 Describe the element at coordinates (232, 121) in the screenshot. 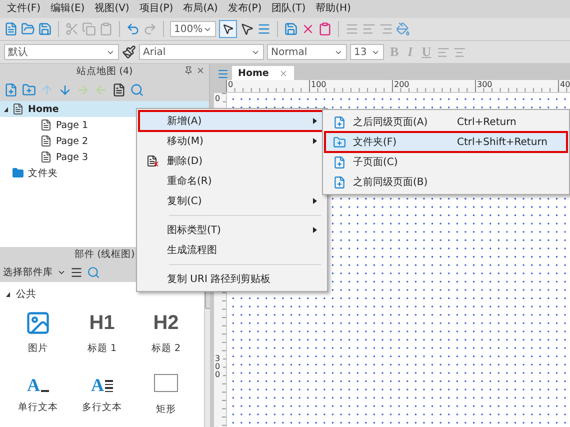

I see `menu-item: 新增(A)` at that location.